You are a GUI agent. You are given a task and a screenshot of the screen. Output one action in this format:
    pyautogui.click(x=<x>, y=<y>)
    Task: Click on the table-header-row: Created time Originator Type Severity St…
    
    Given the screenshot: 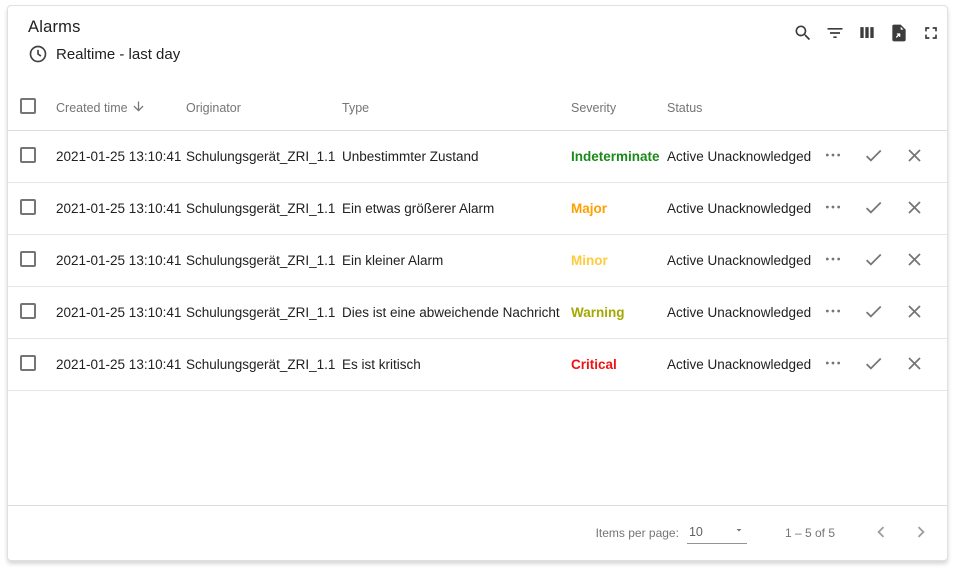 What is the action you would take?
    pyautogui.click(x=477, y=108)
    